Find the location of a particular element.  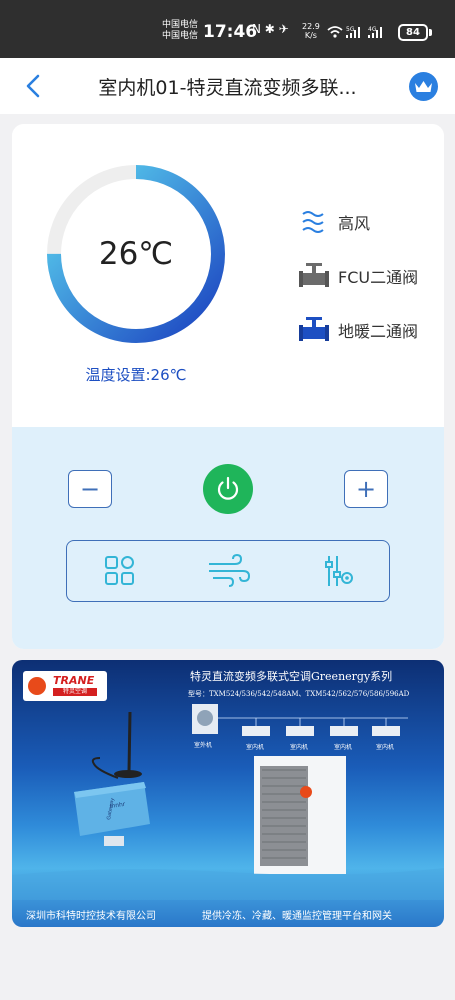

fcu-valve-label: FCU二通阀 is located at coordinates (378, 277).